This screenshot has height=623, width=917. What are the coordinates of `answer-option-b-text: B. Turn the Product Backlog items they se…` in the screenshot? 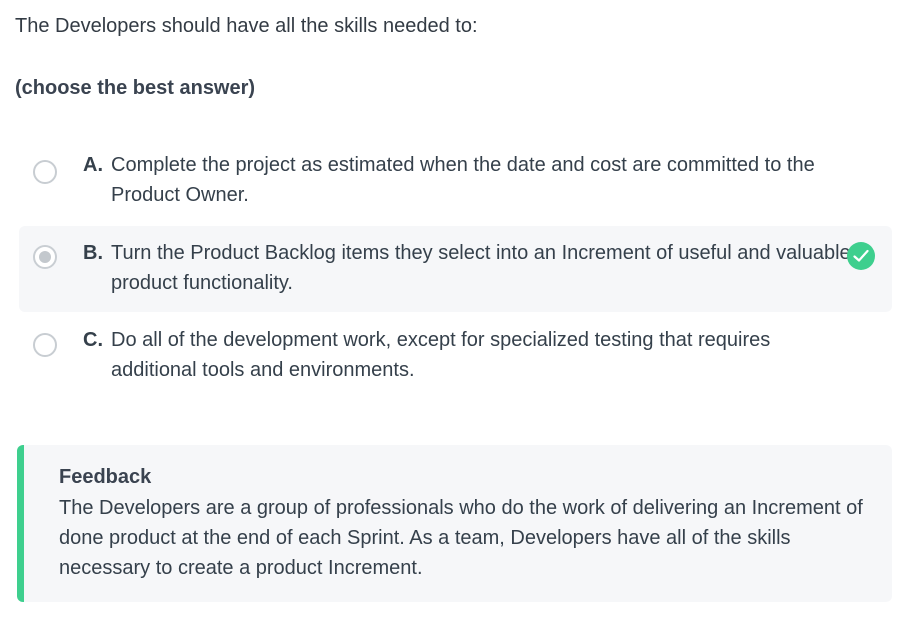 It's located at (467, 268).